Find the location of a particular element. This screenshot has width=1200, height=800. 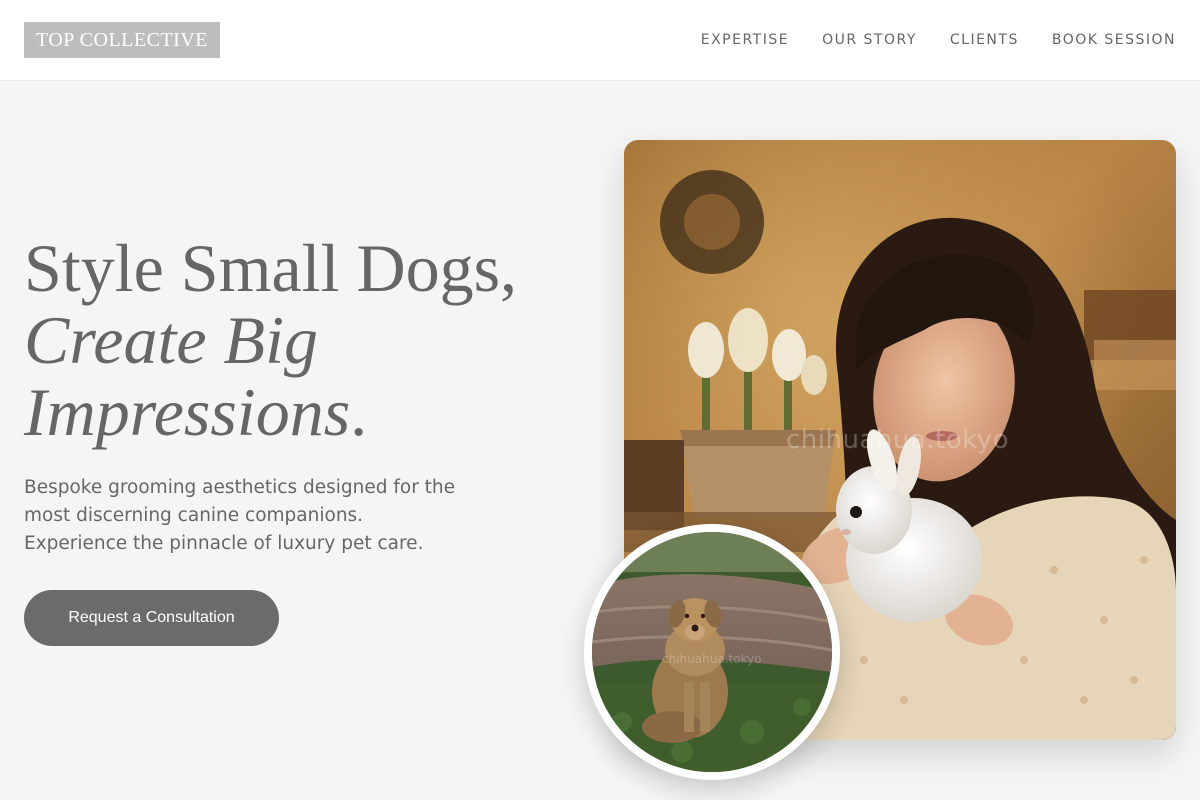

headline-line-2: Create Big is located at coordinates (304, 340).